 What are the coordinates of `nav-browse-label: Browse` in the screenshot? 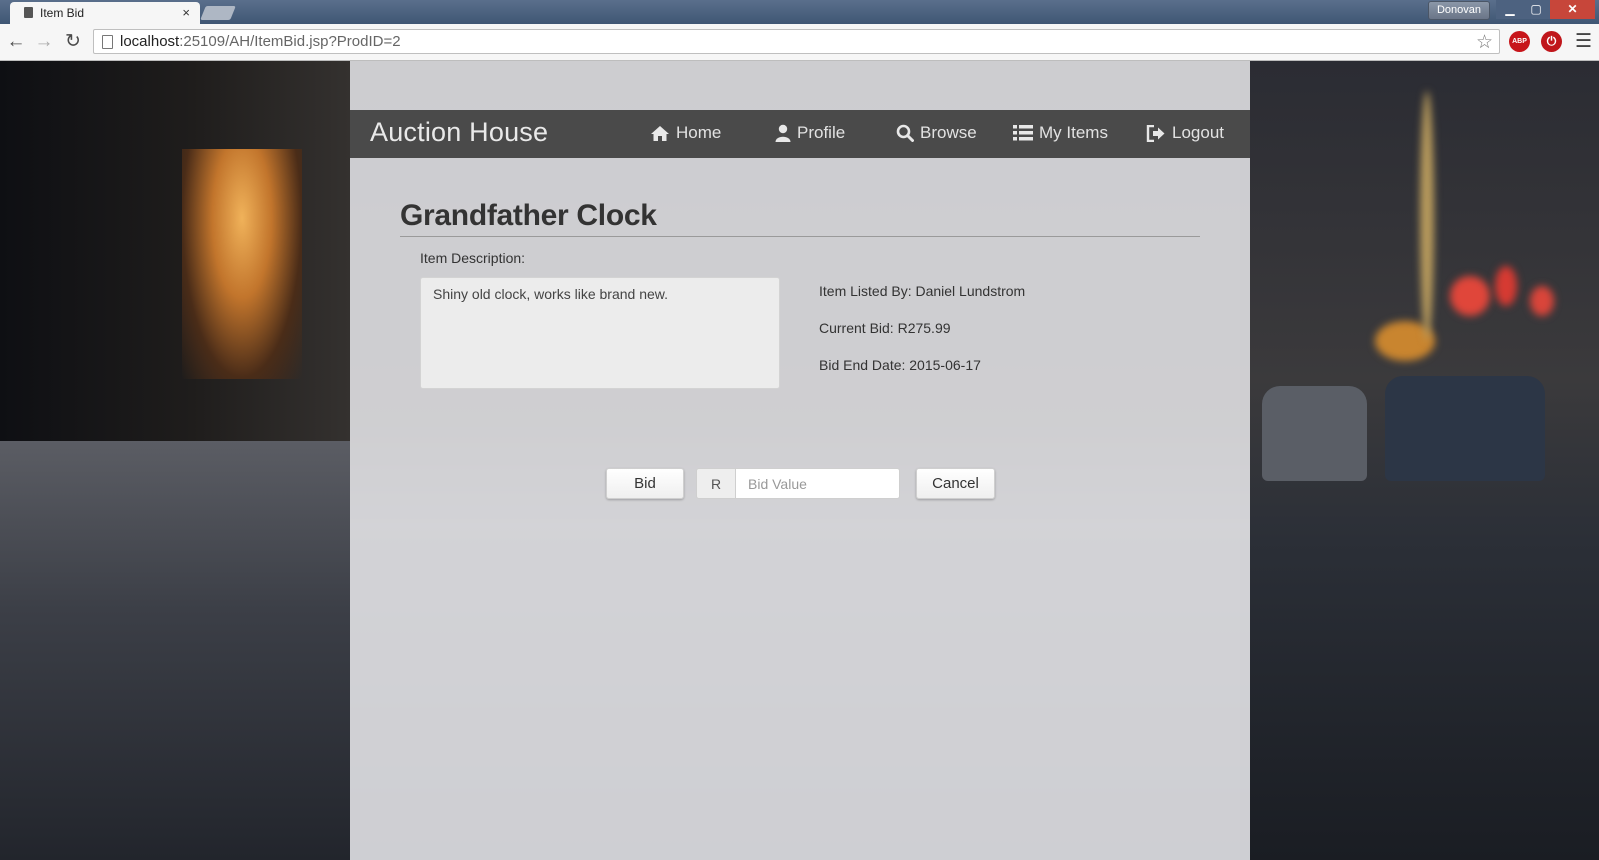 It's located at (948, 132).